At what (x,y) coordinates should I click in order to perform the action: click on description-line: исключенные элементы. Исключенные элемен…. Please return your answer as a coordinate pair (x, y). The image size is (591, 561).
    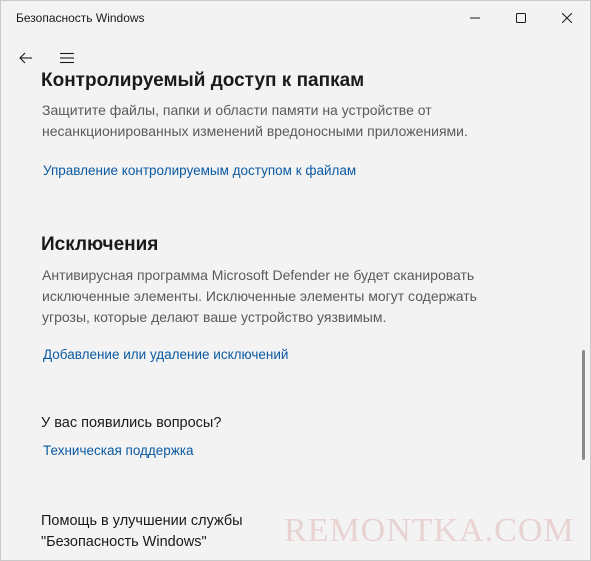
    Looking at the image, I should click on (259, 296).